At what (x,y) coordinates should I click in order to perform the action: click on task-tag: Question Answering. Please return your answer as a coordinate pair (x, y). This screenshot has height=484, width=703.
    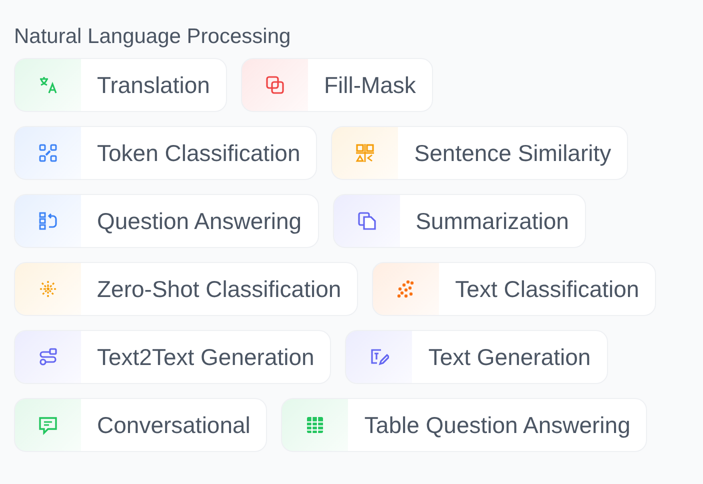
    Looking at the image, I should click on (166, 221).